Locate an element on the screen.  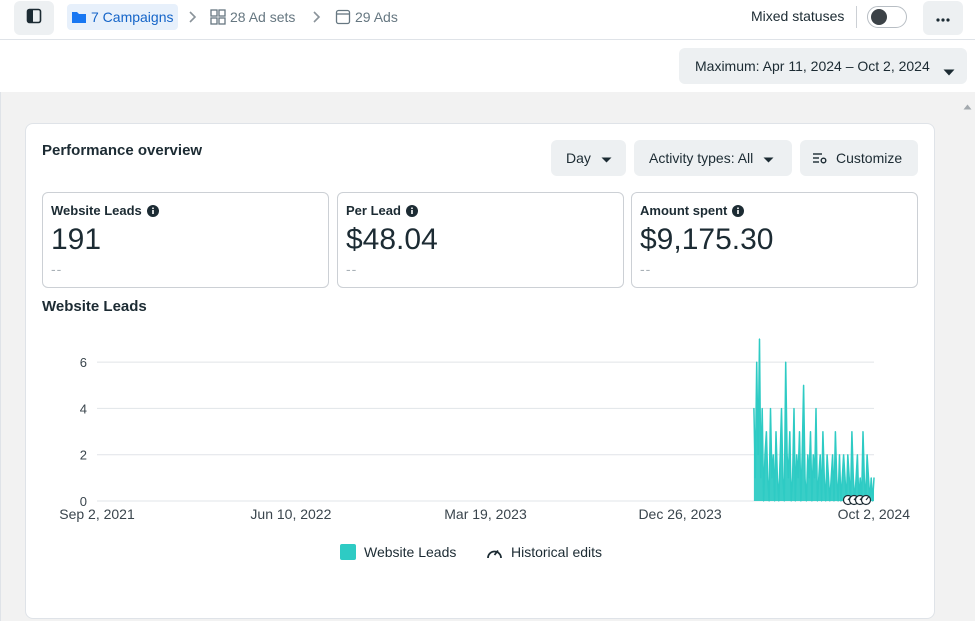
grid-icon is located at coordinates (218, 17).